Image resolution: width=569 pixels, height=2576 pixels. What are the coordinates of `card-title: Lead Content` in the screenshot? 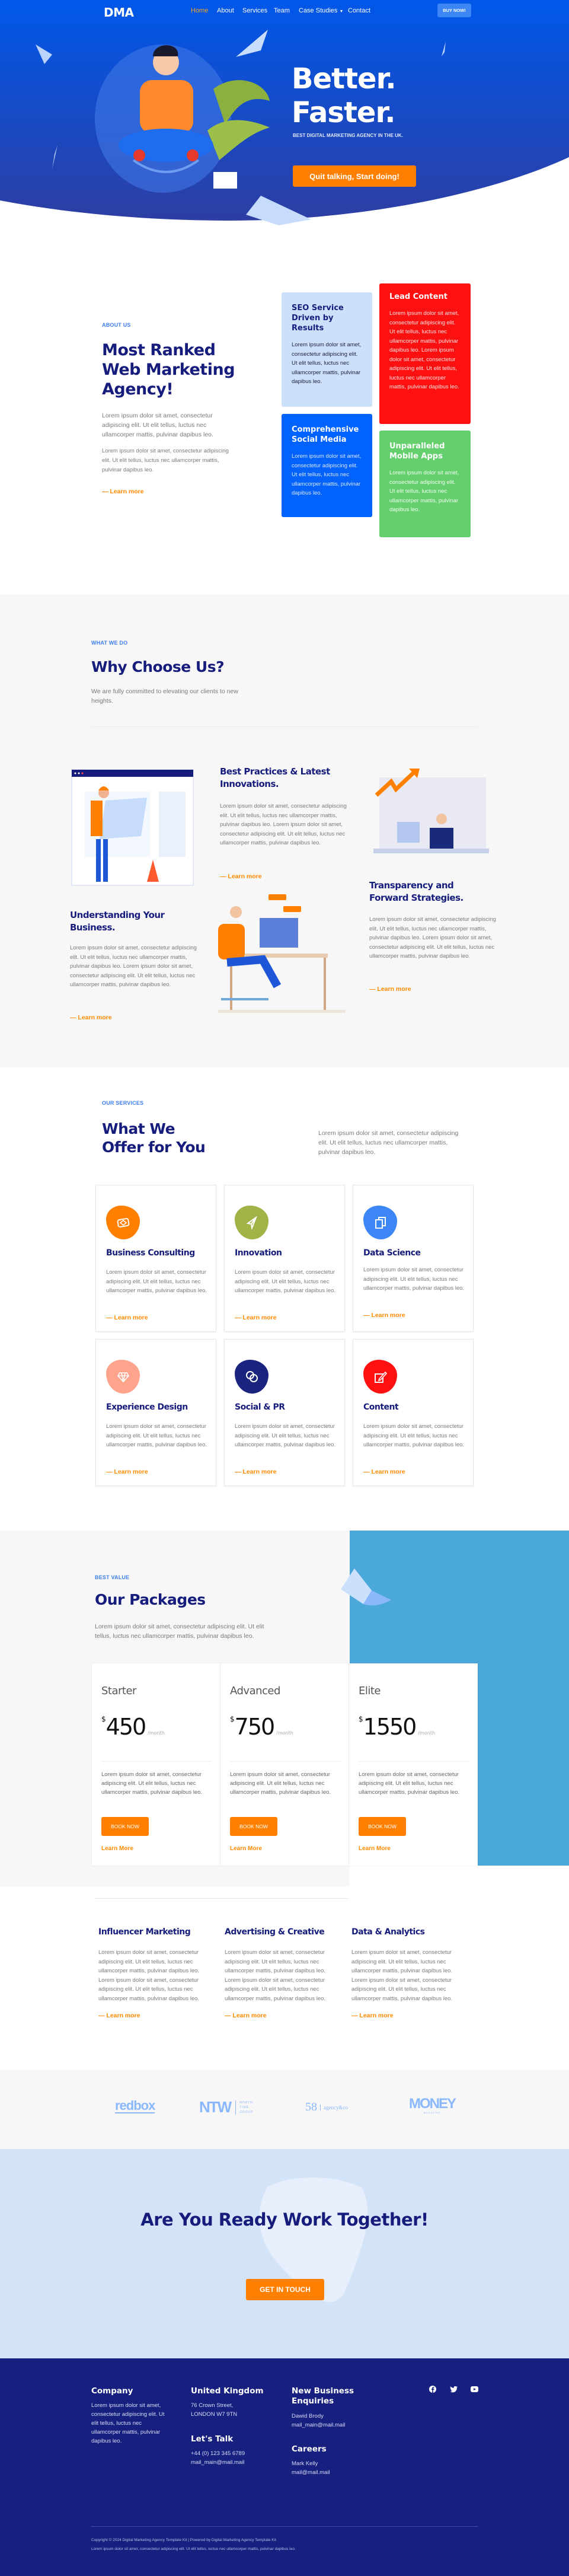 It's located at (418, 296).